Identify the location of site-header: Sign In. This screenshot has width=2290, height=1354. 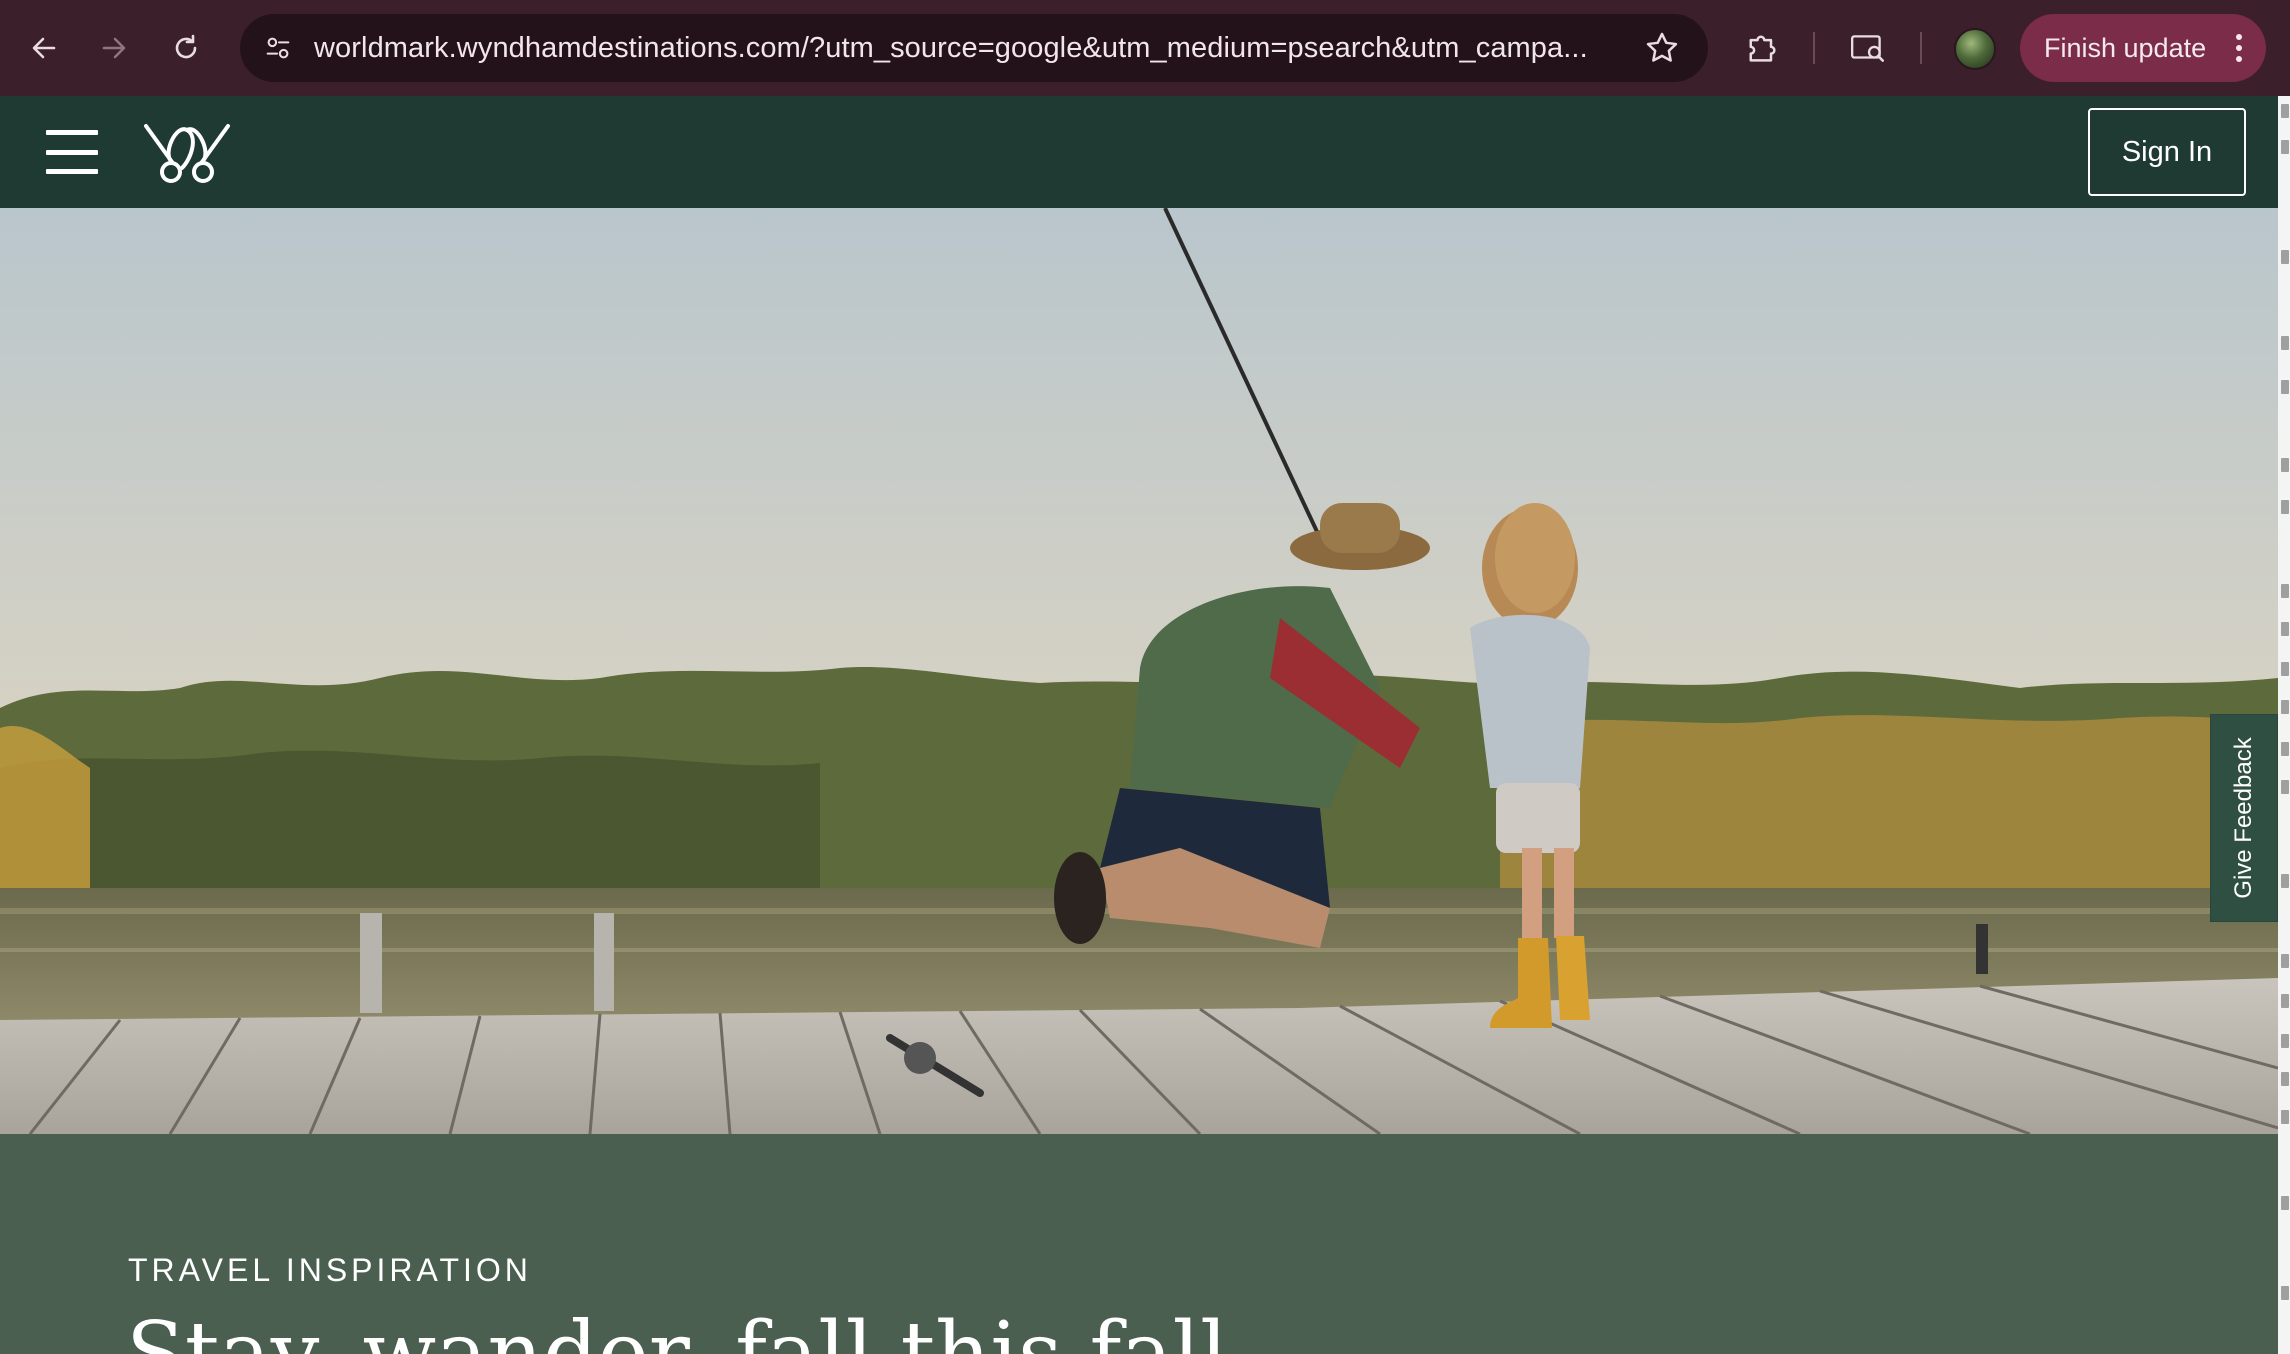
(1139, 152).